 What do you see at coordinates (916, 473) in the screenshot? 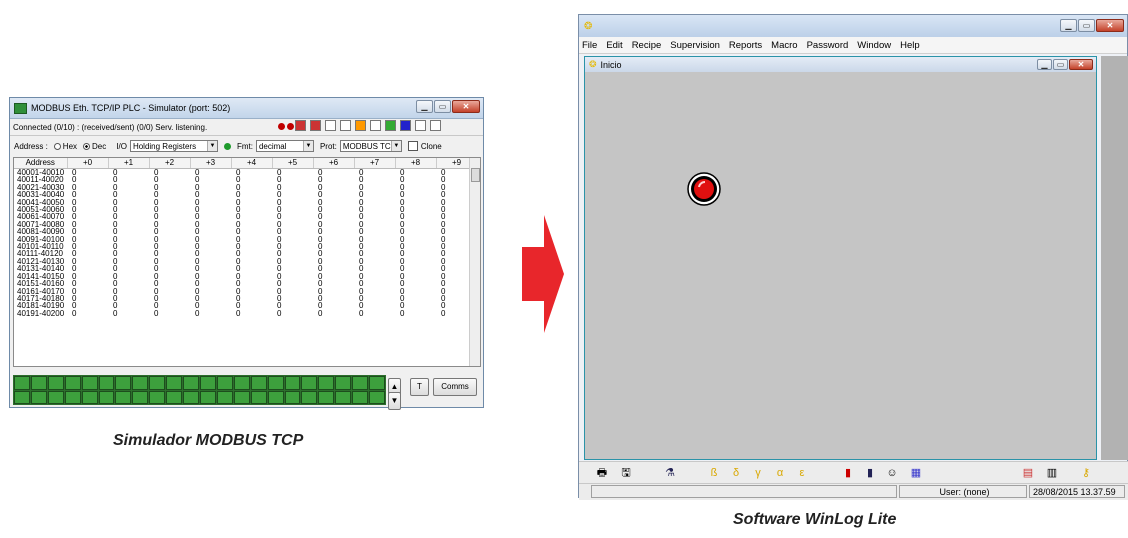
I see `grid-icon: ▦` at bounding box center [916, 473].